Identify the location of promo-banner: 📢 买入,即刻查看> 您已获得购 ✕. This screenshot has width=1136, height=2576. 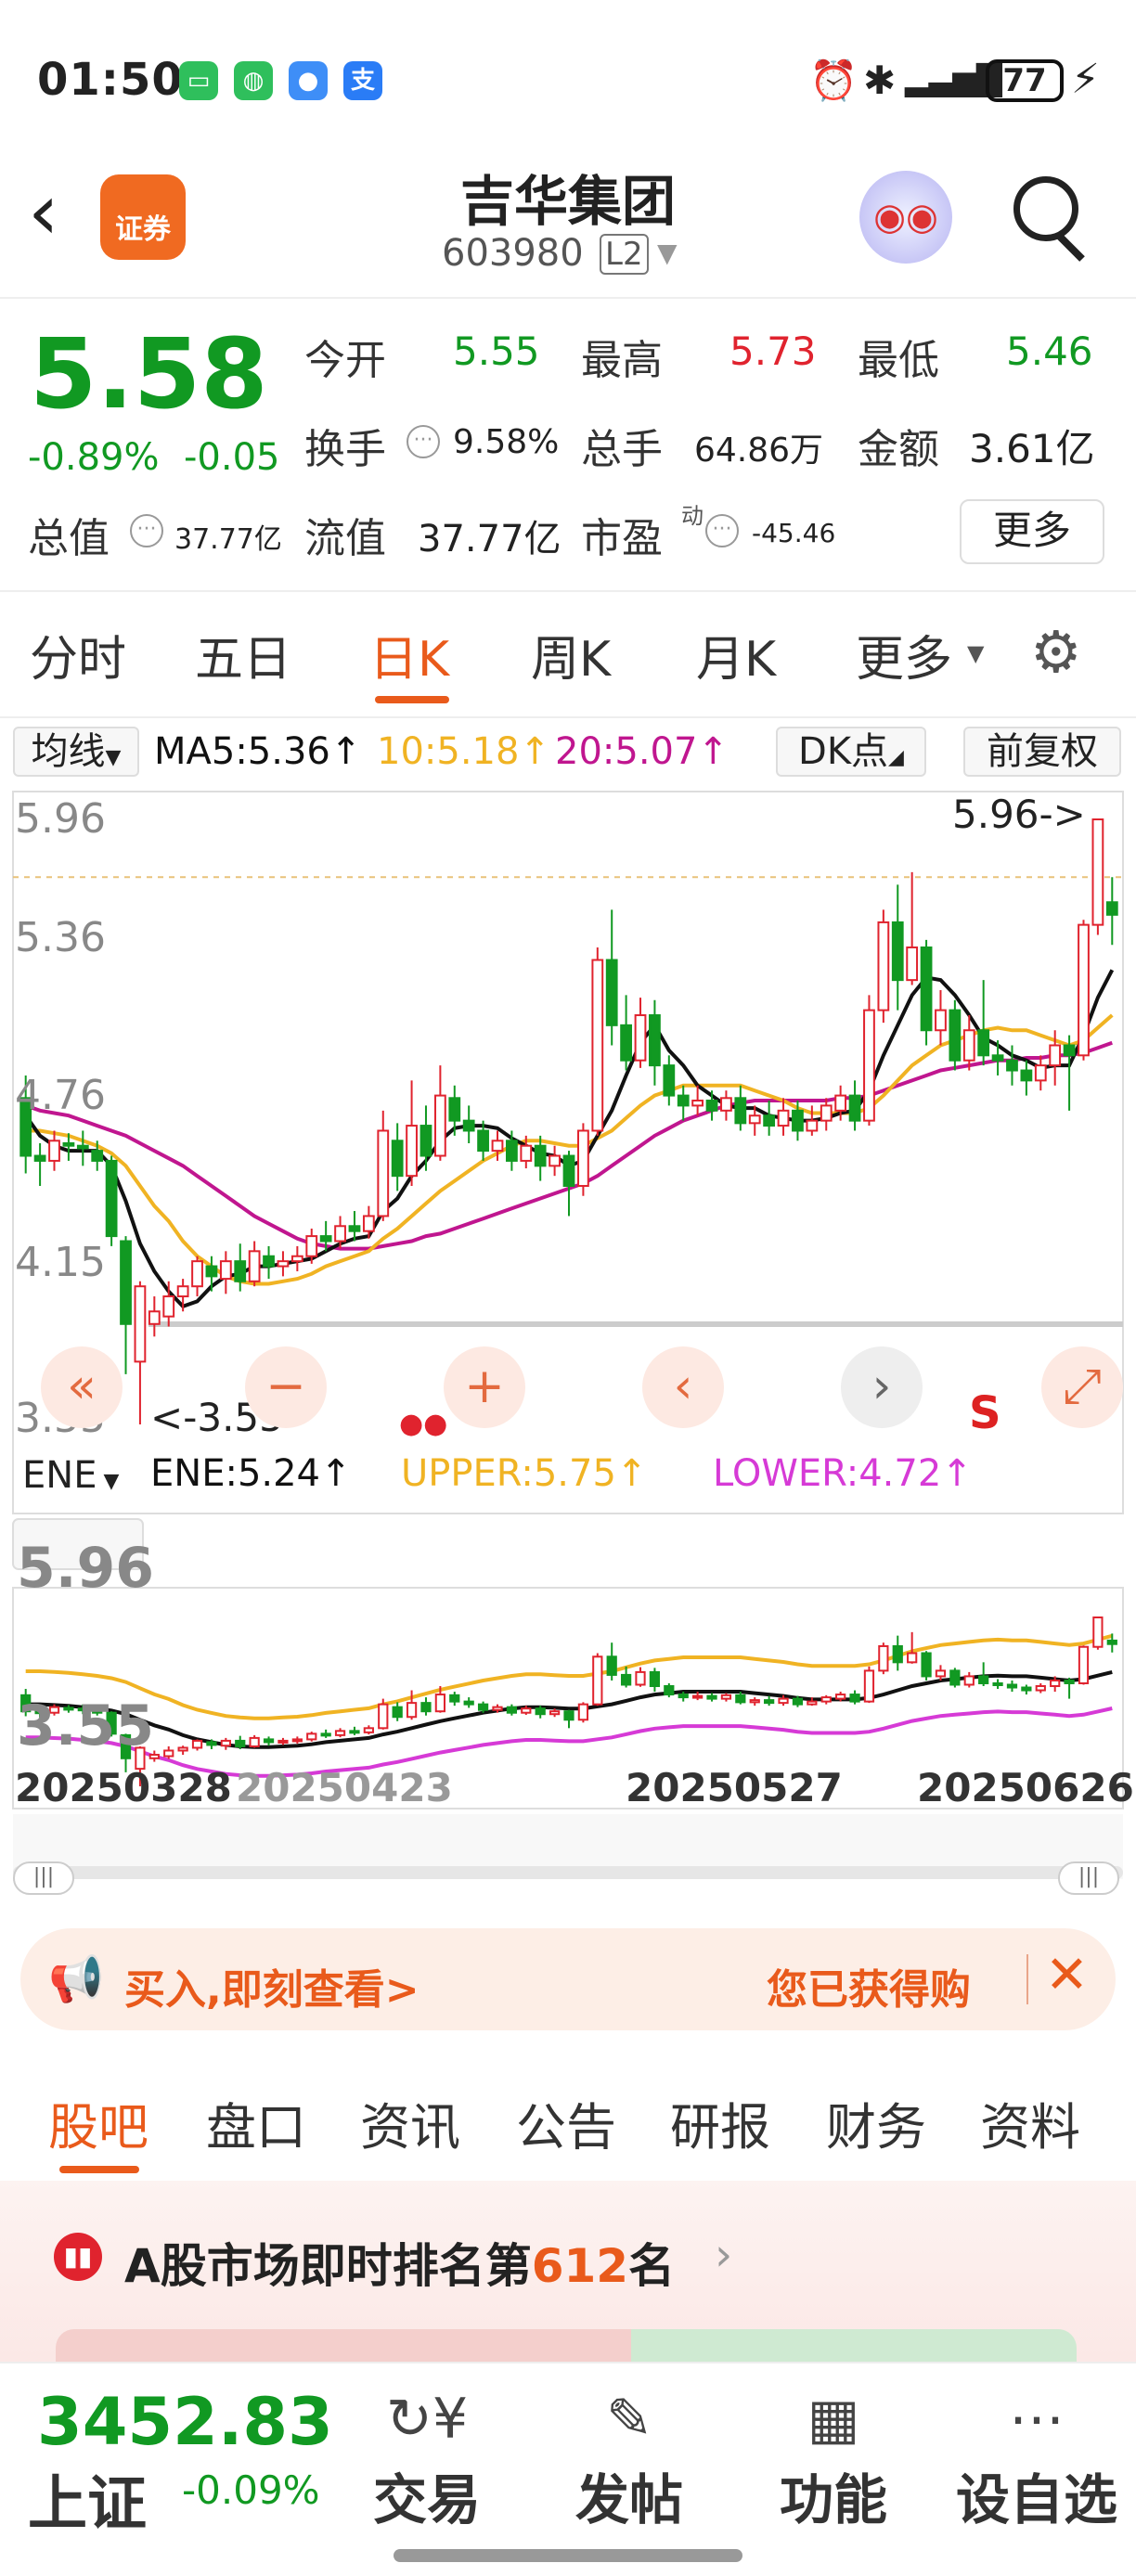
(568, 1979).